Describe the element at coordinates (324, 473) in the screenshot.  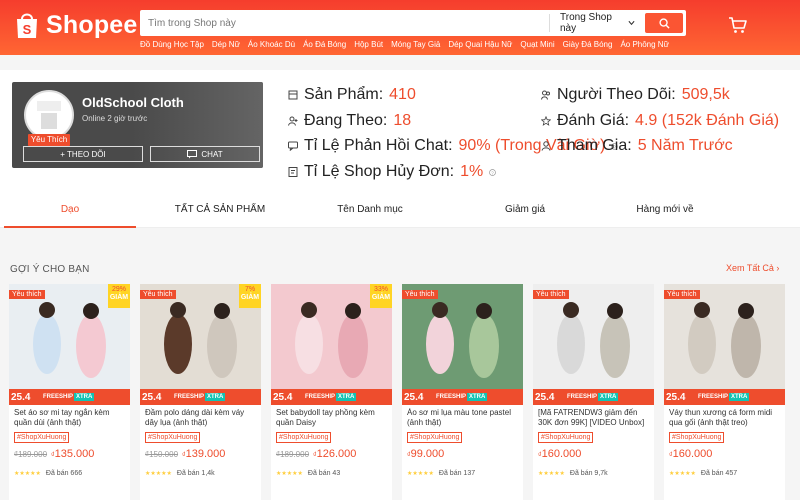
I see `sold-count: Đã bán 43` at that location.